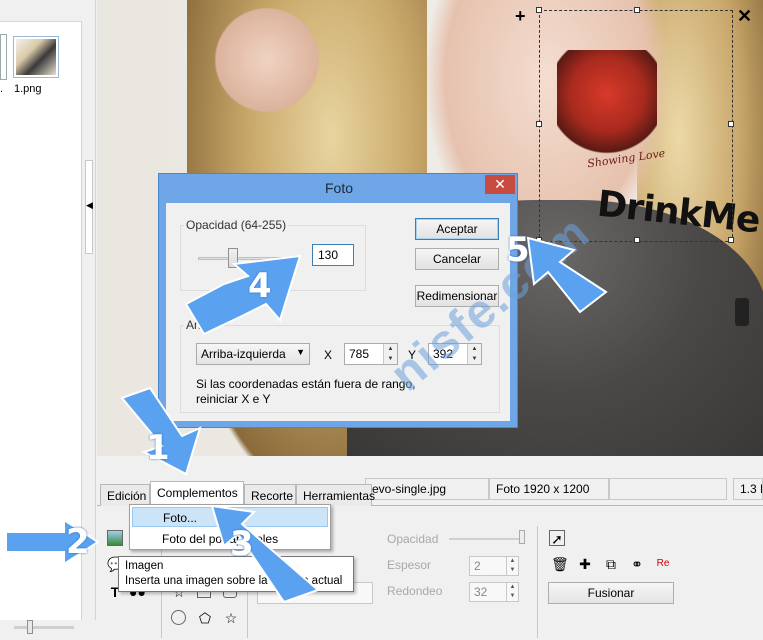  Describe the element at coordinates (518, 250) in the screenshot. I see `step-5-number: 5` at that location.